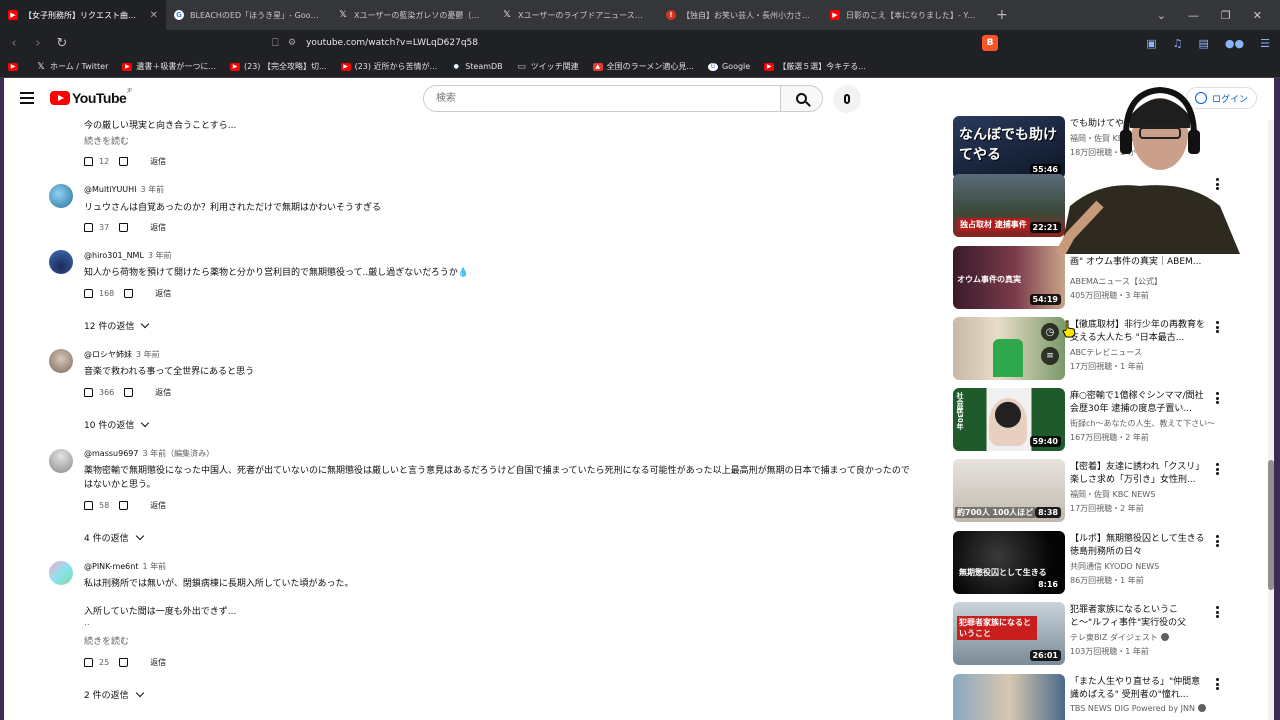 The width and height of the screenshot is (1280, 720). Describe the element at coordinates (1145, 281) in the screenshot. I see `channel-name: ABEMAニュース【公式】` at that location.